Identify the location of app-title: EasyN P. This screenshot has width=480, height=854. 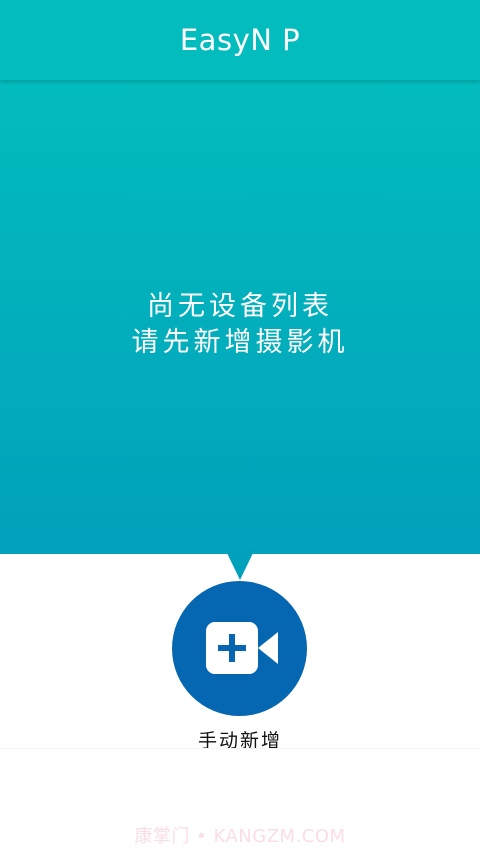
(240, 40).